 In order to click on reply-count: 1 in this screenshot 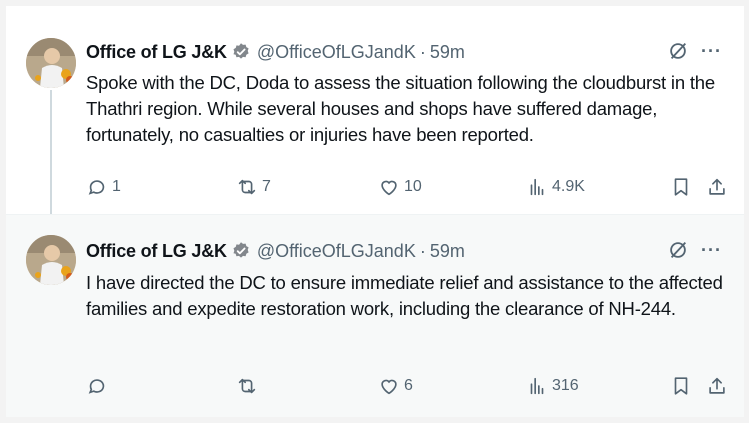, I will do `click(116, 186)`.